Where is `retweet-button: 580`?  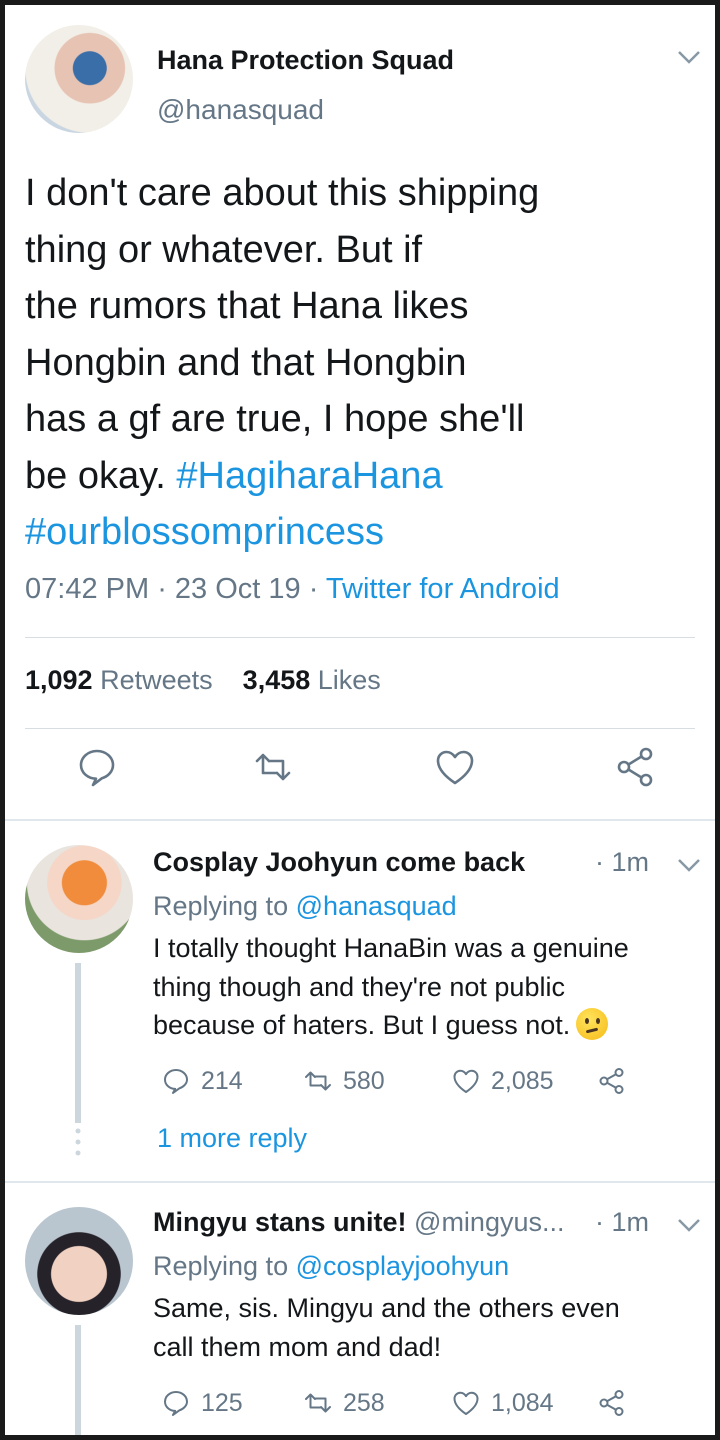 retweet-button: 580 is located at coordinates (344, 1081).